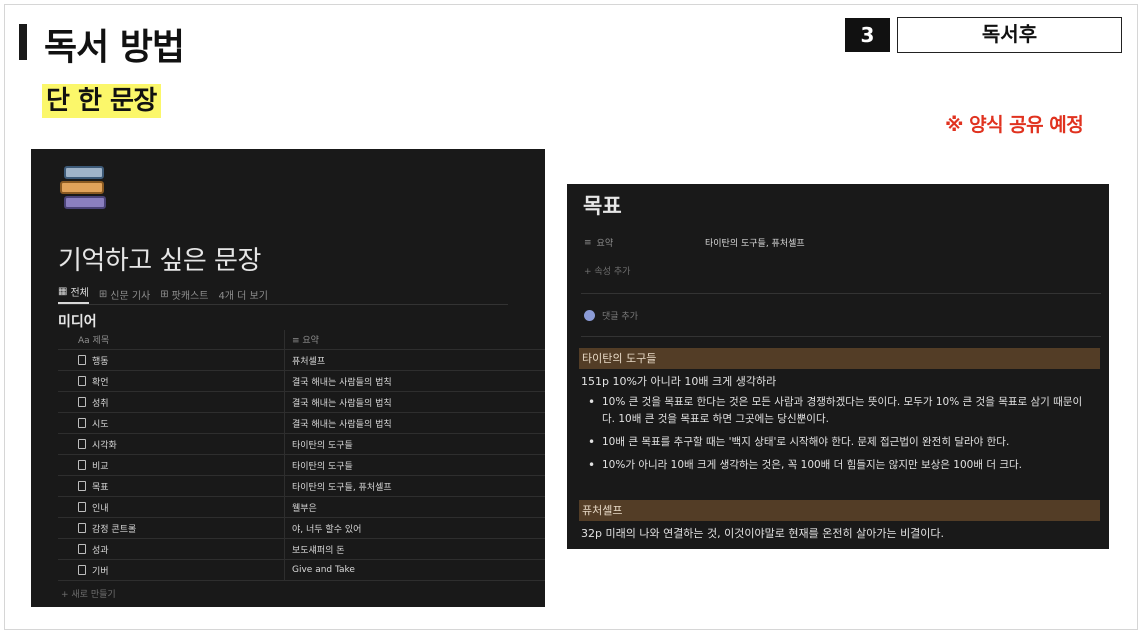  Describe the element at coordinates (867, 35) in the screenshot. I see `step-number-badge: 3` at that location.